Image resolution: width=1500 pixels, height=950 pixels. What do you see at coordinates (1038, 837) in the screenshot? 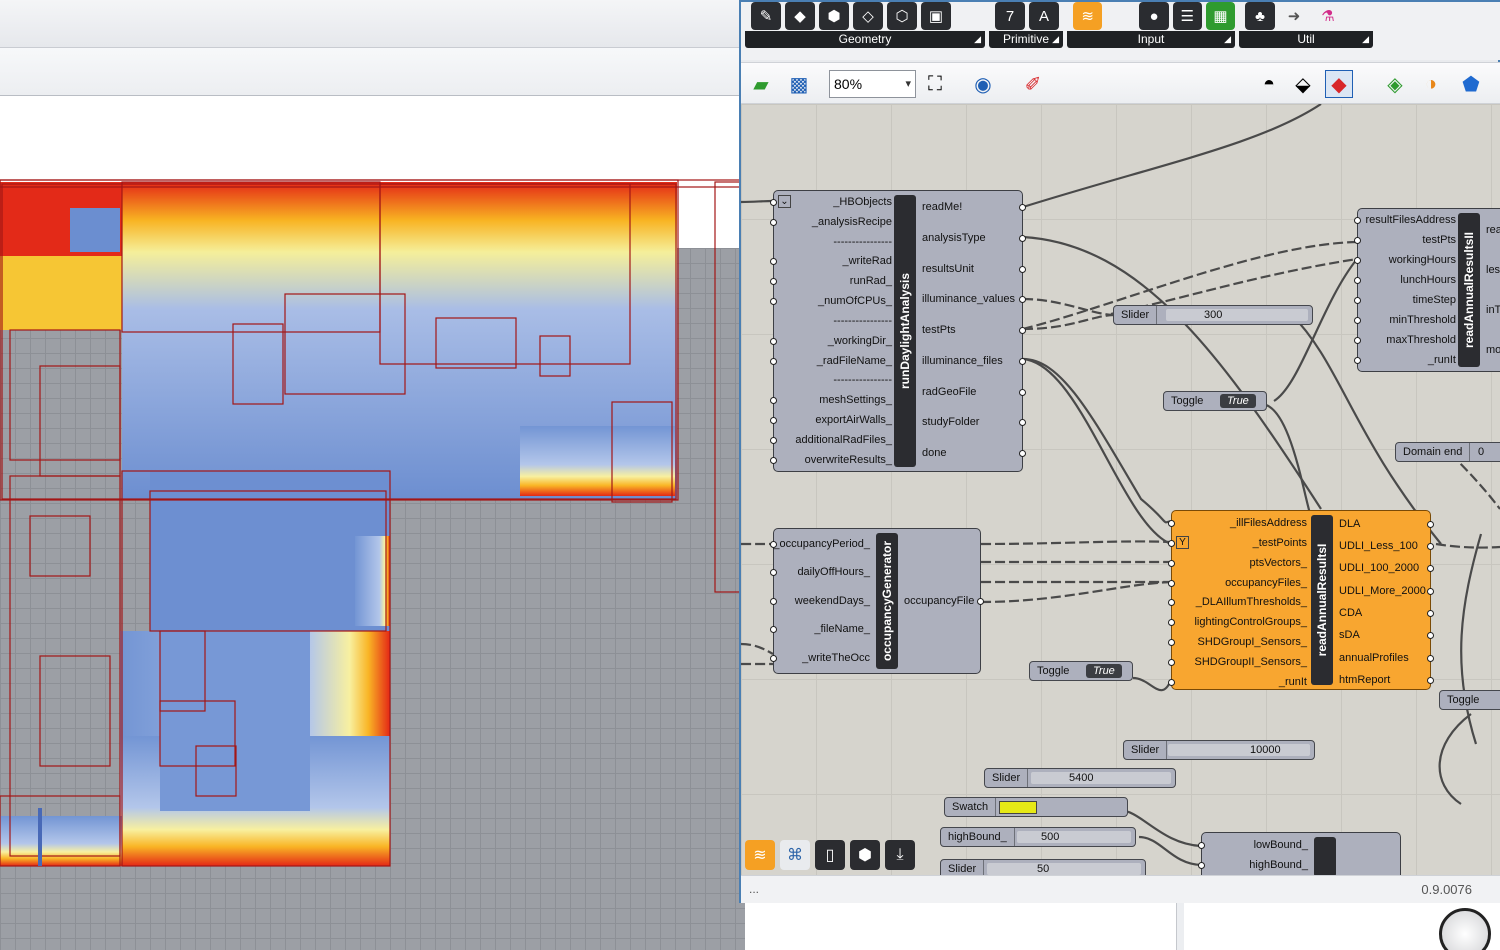
I see `highbound-slider: highBound_ 500` at bounding box center [1038, 837].